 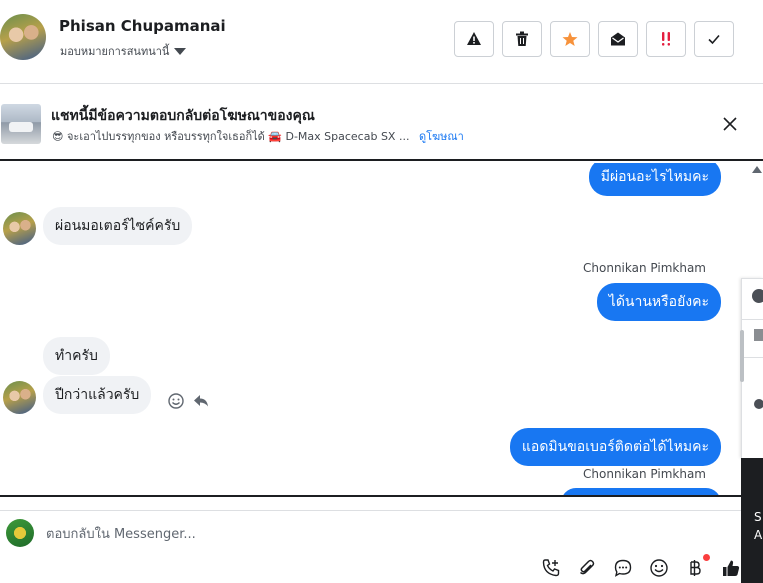 I want to click on add-call-icon, so click(x=551, y=568).